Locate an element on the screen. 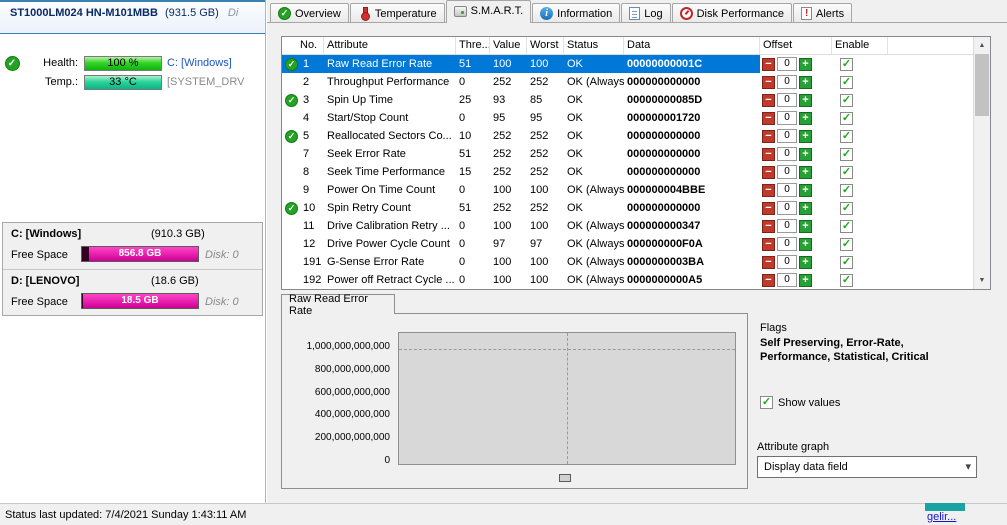 The height and width of the screenshot is (525, 1007). tab-disk-performance: Disk Performance is located at coordinates (731, 13).